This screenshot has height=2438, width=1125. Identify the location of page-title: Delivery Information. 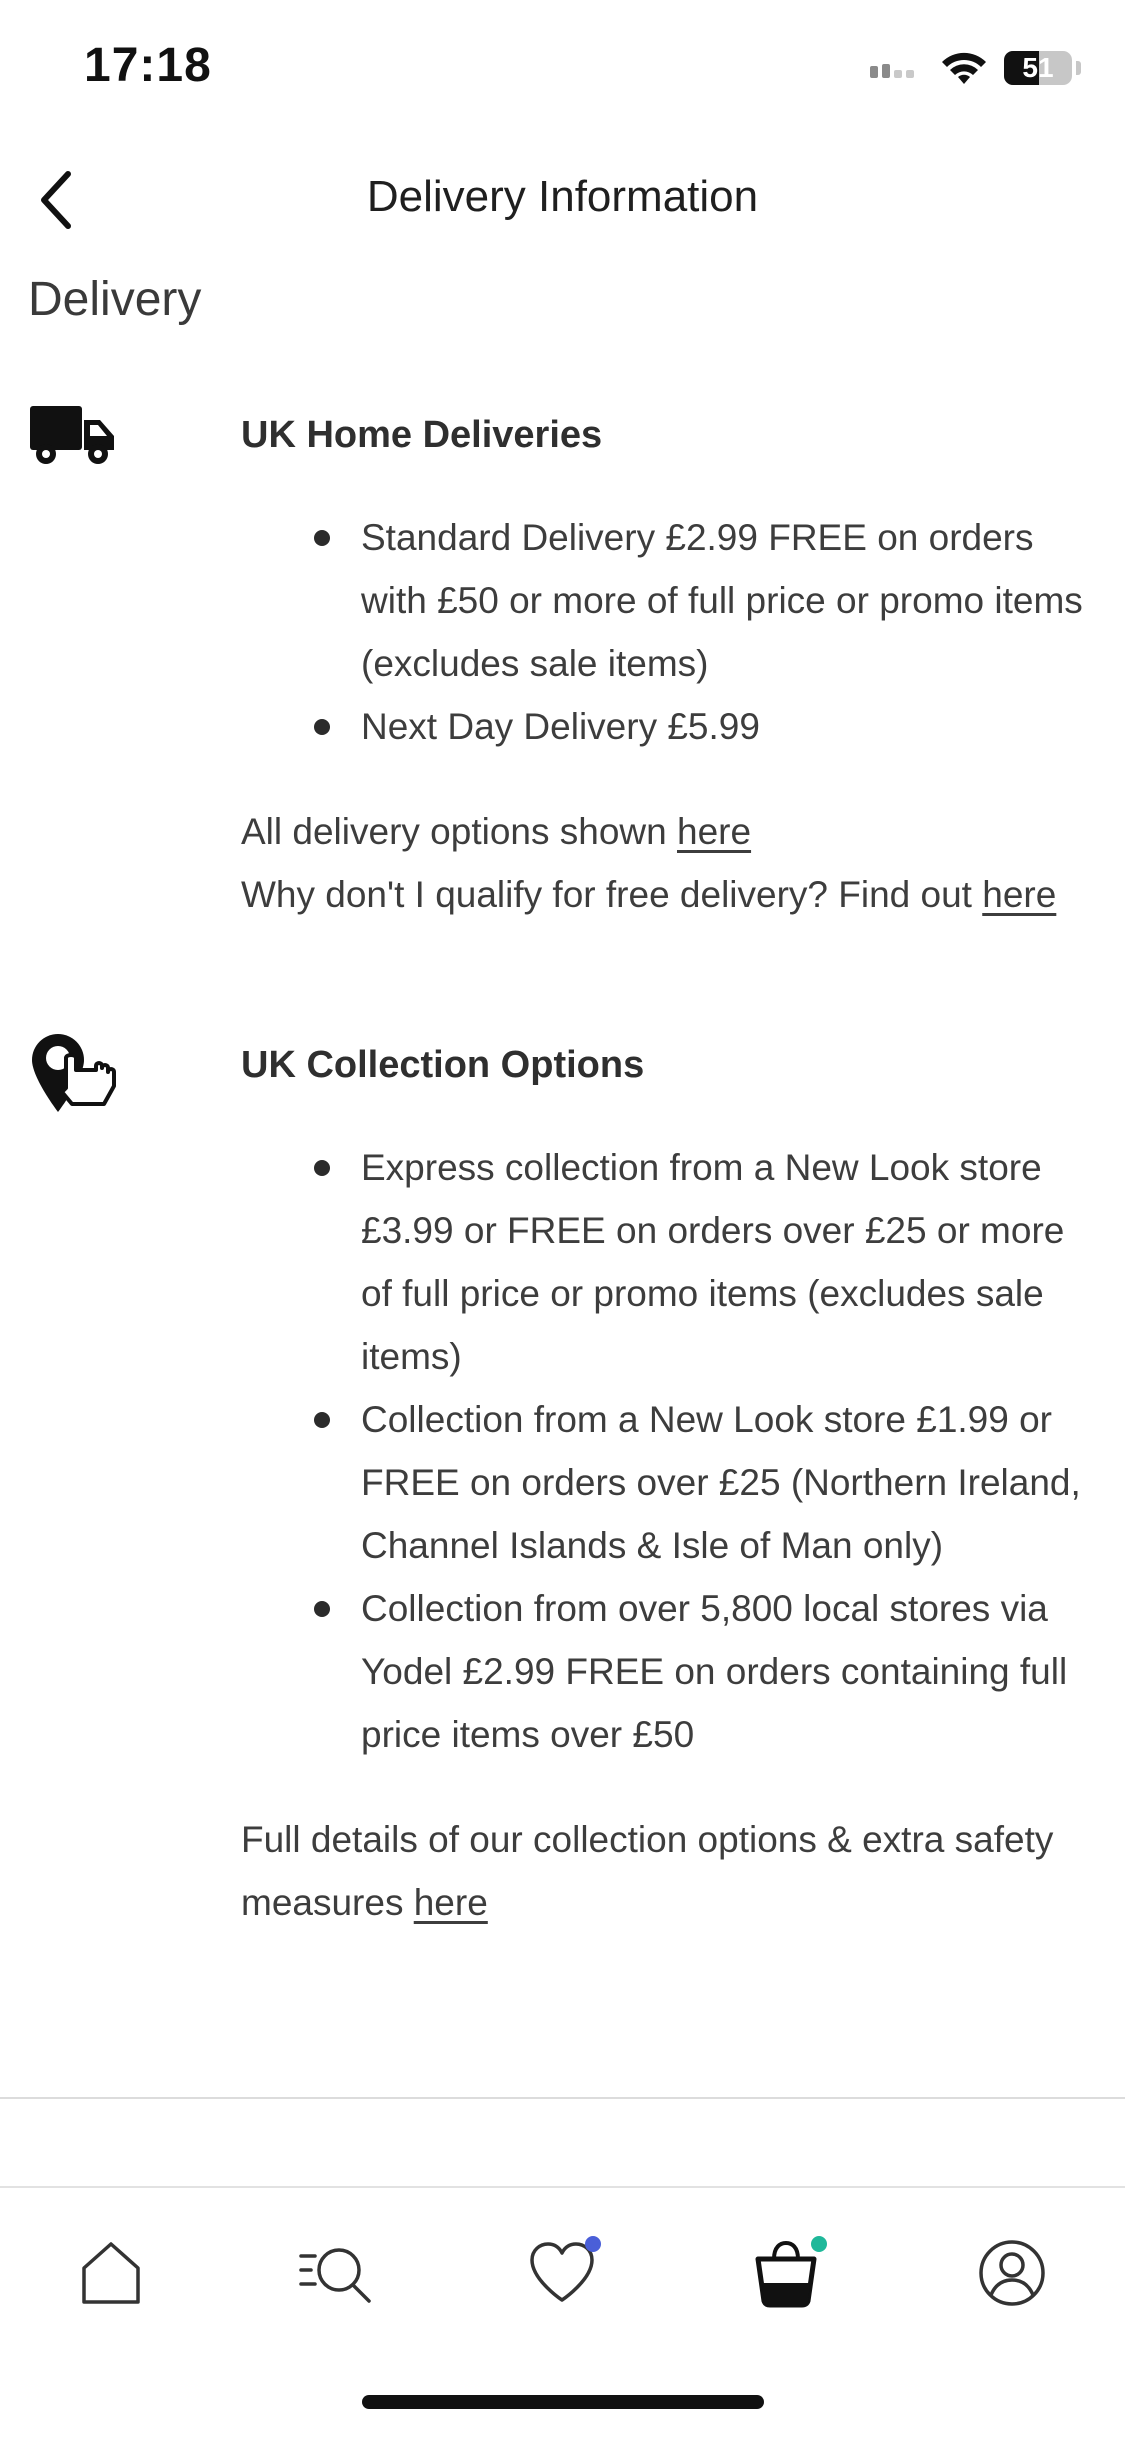
(562, 196).